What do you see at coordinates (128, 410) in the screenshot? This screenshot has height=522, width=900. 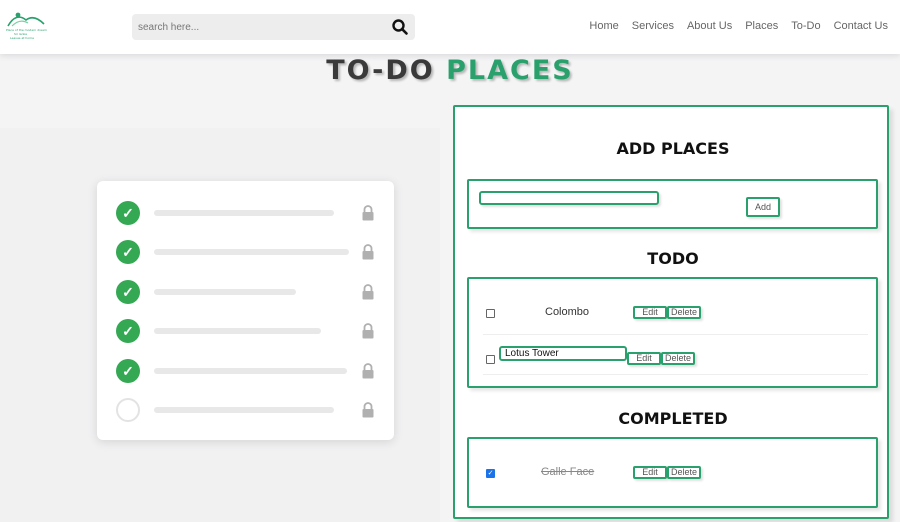 I see `empty-circle-icon` at bounding box center [128, 410].